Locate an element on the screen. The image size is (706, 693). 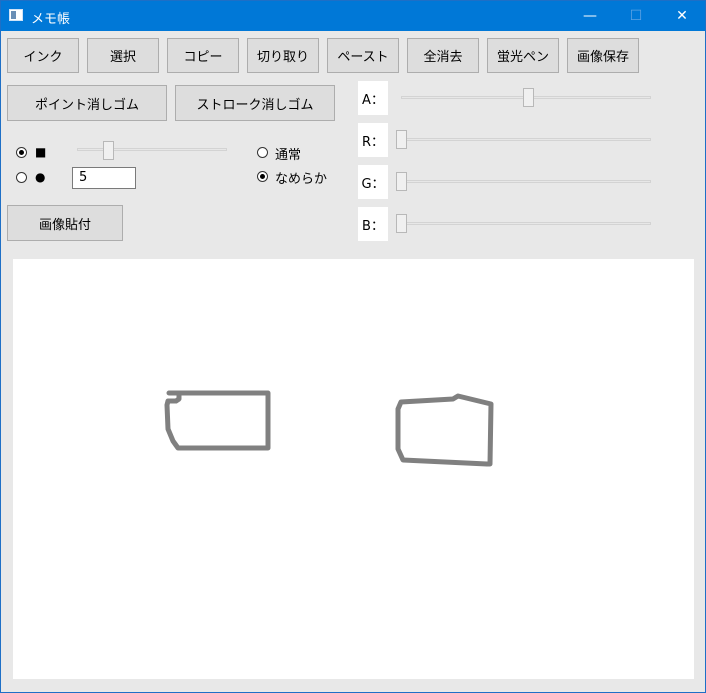
ink-strokes is located at coordinates (329, 428).